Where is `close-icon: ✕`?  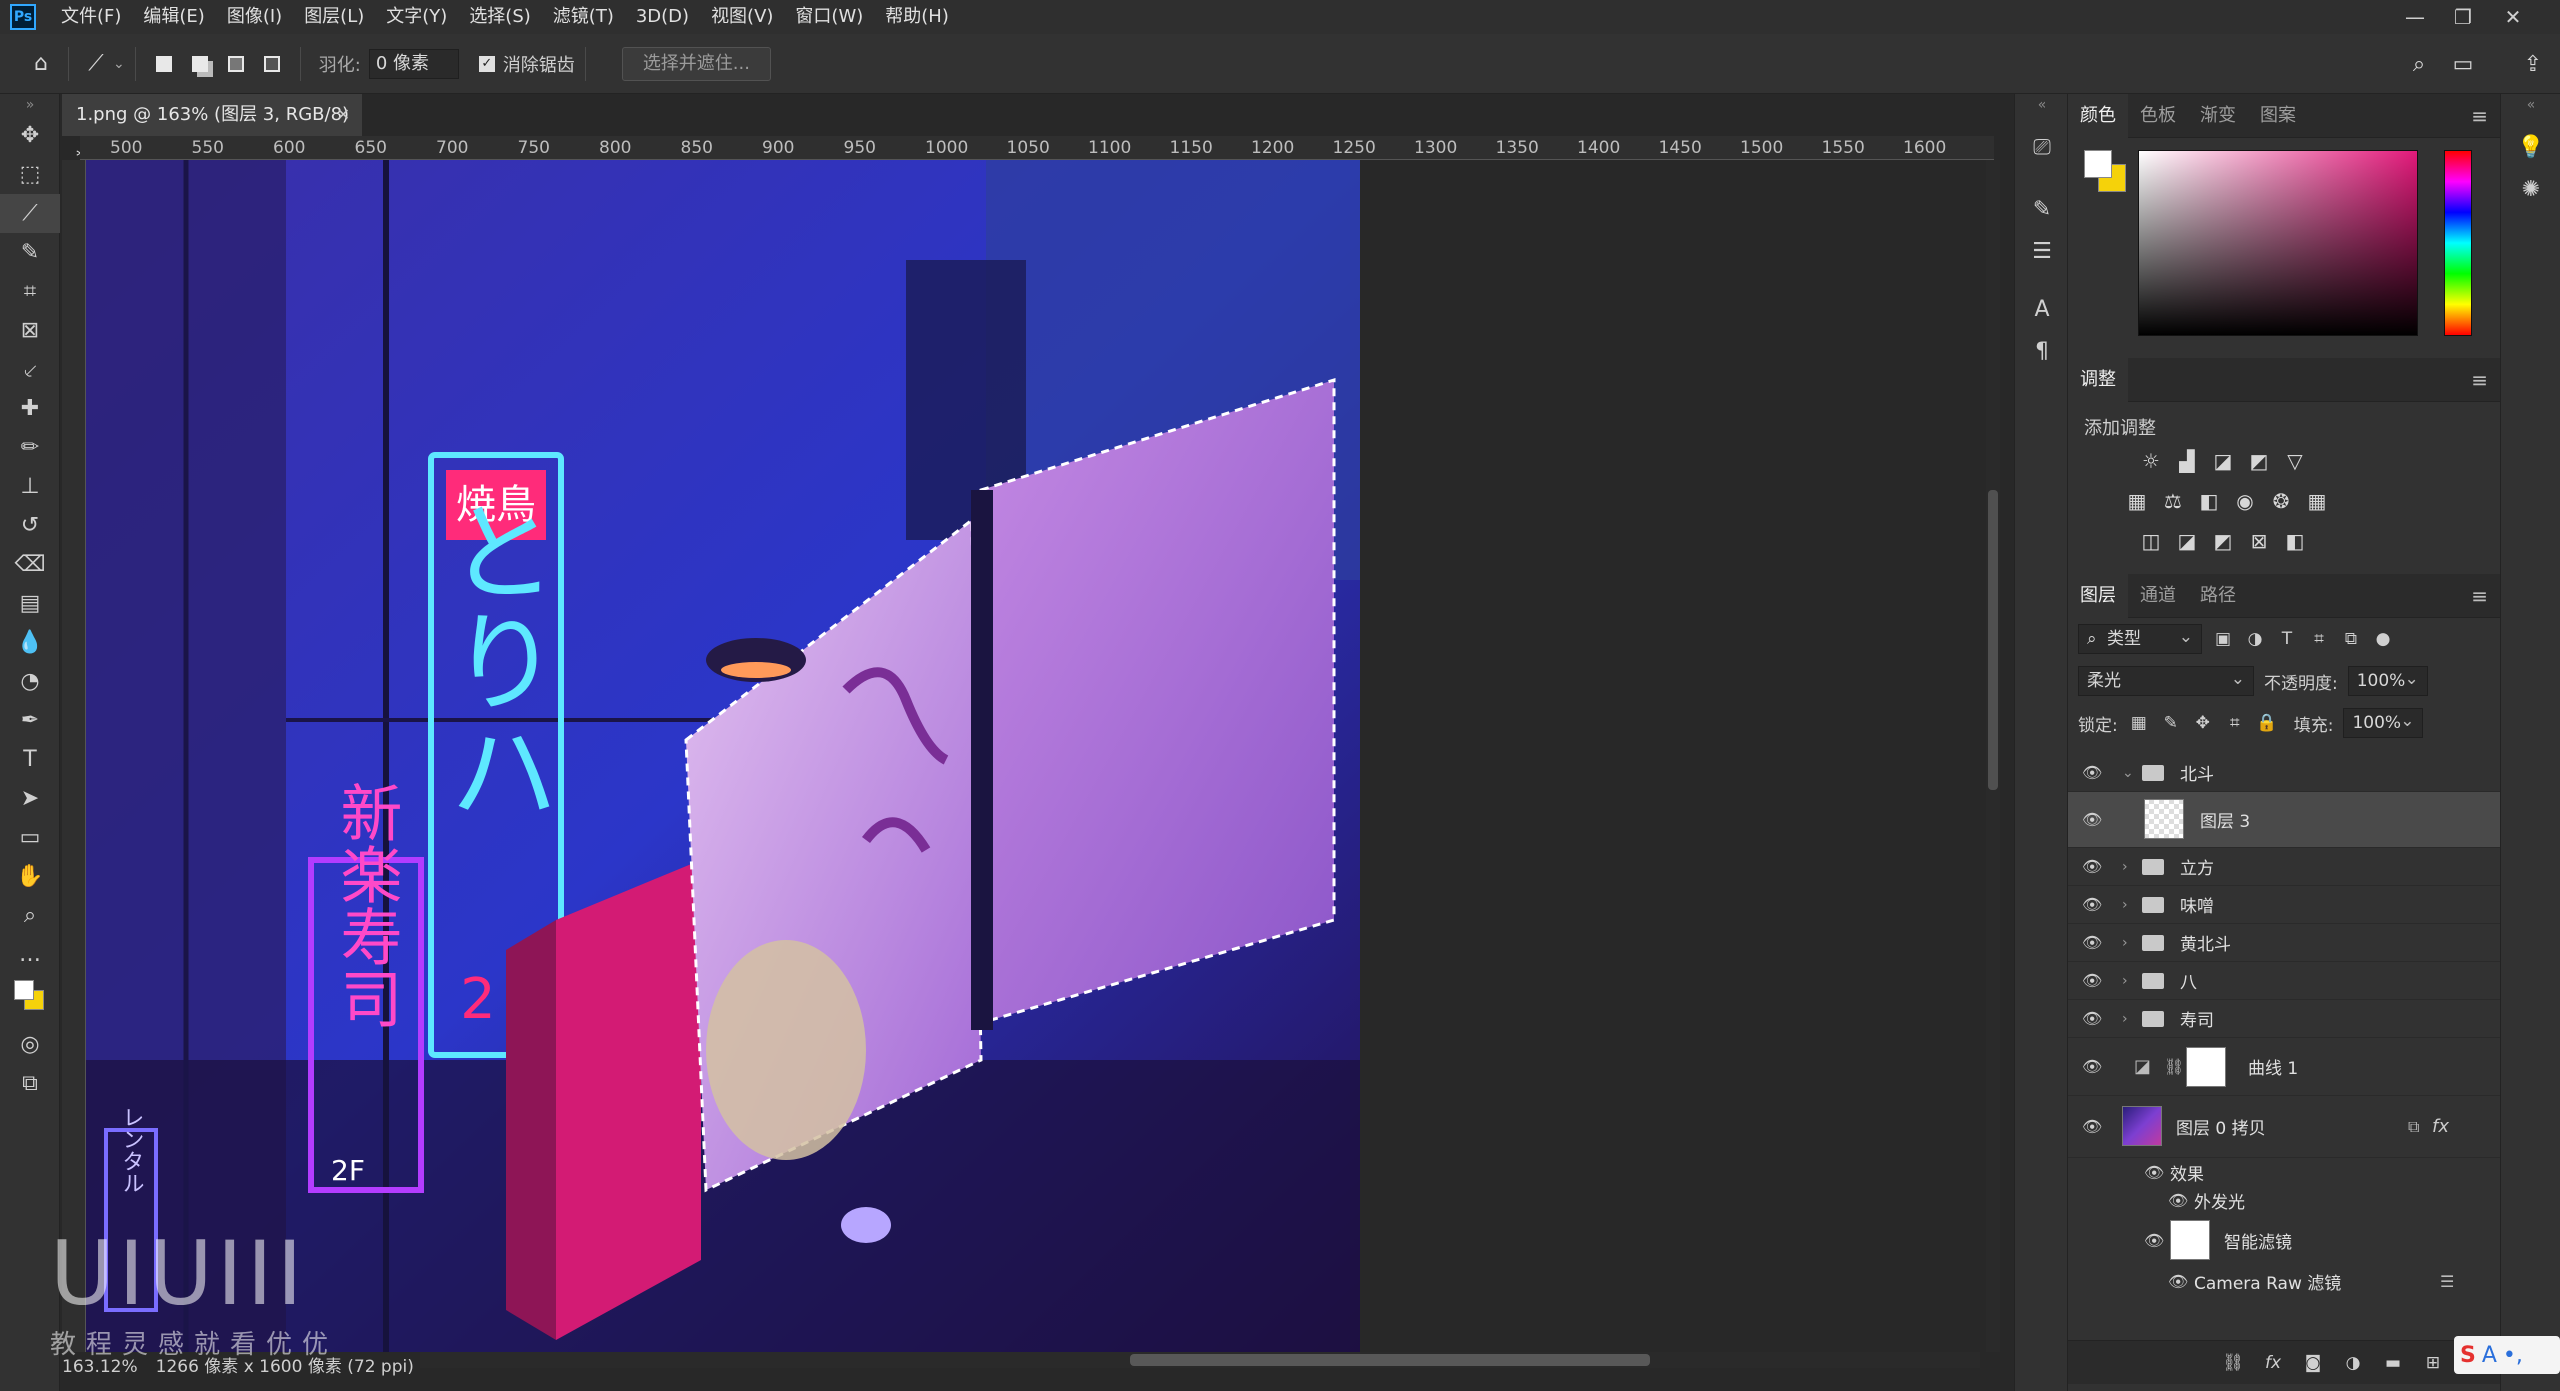
close-icon: ✕ is located at coordinates (2513, 17).